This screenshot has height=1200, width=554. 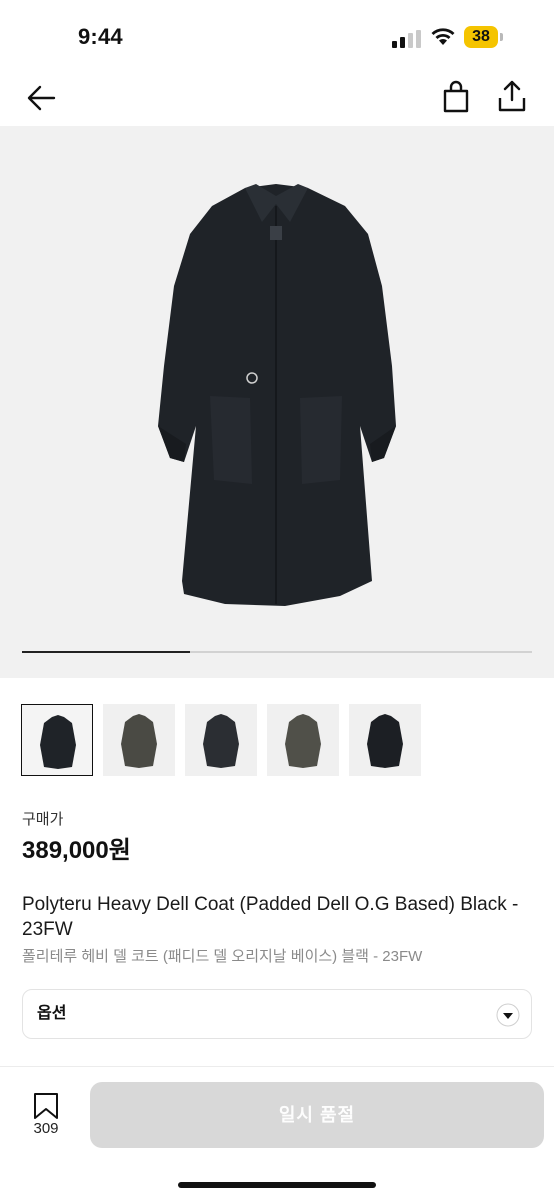 I want to click on back-arrow-icon, so click(x=42, y=98).